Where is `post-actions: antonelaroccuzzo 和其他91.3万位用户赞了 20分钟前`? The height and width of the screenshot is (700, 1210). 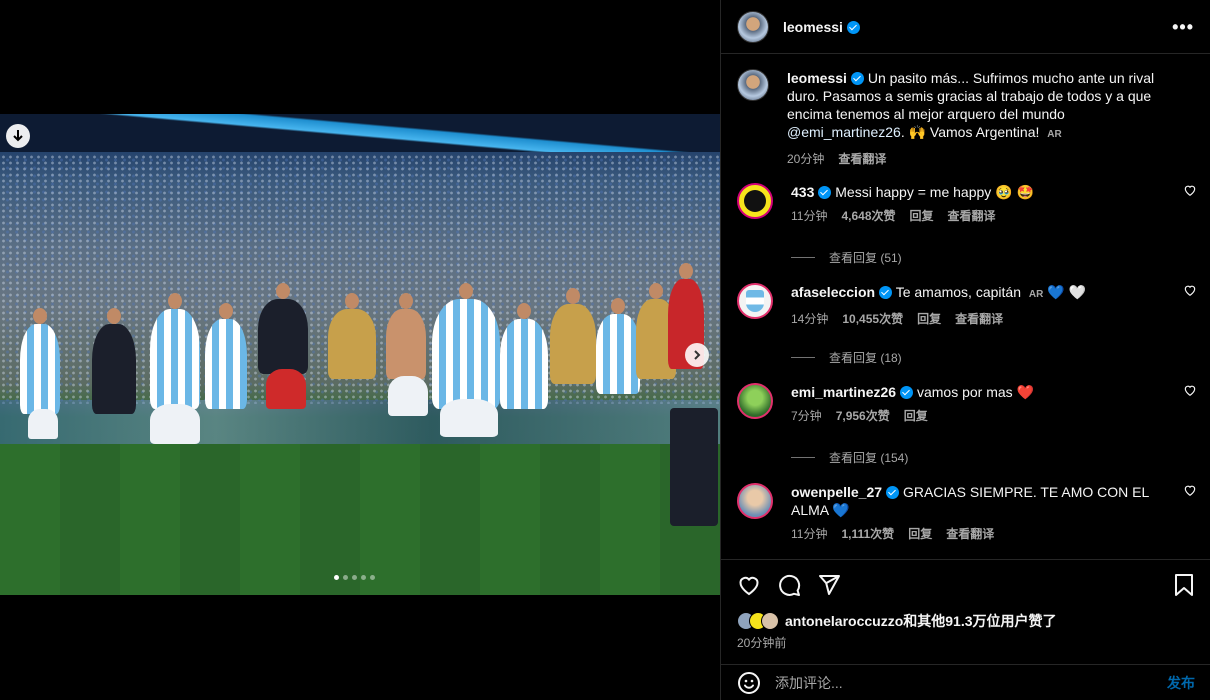
post-actions: antonelaroccuzzo 和其他91.3万位用户赞了 20分钟前 is located at coordinates (965, 605).